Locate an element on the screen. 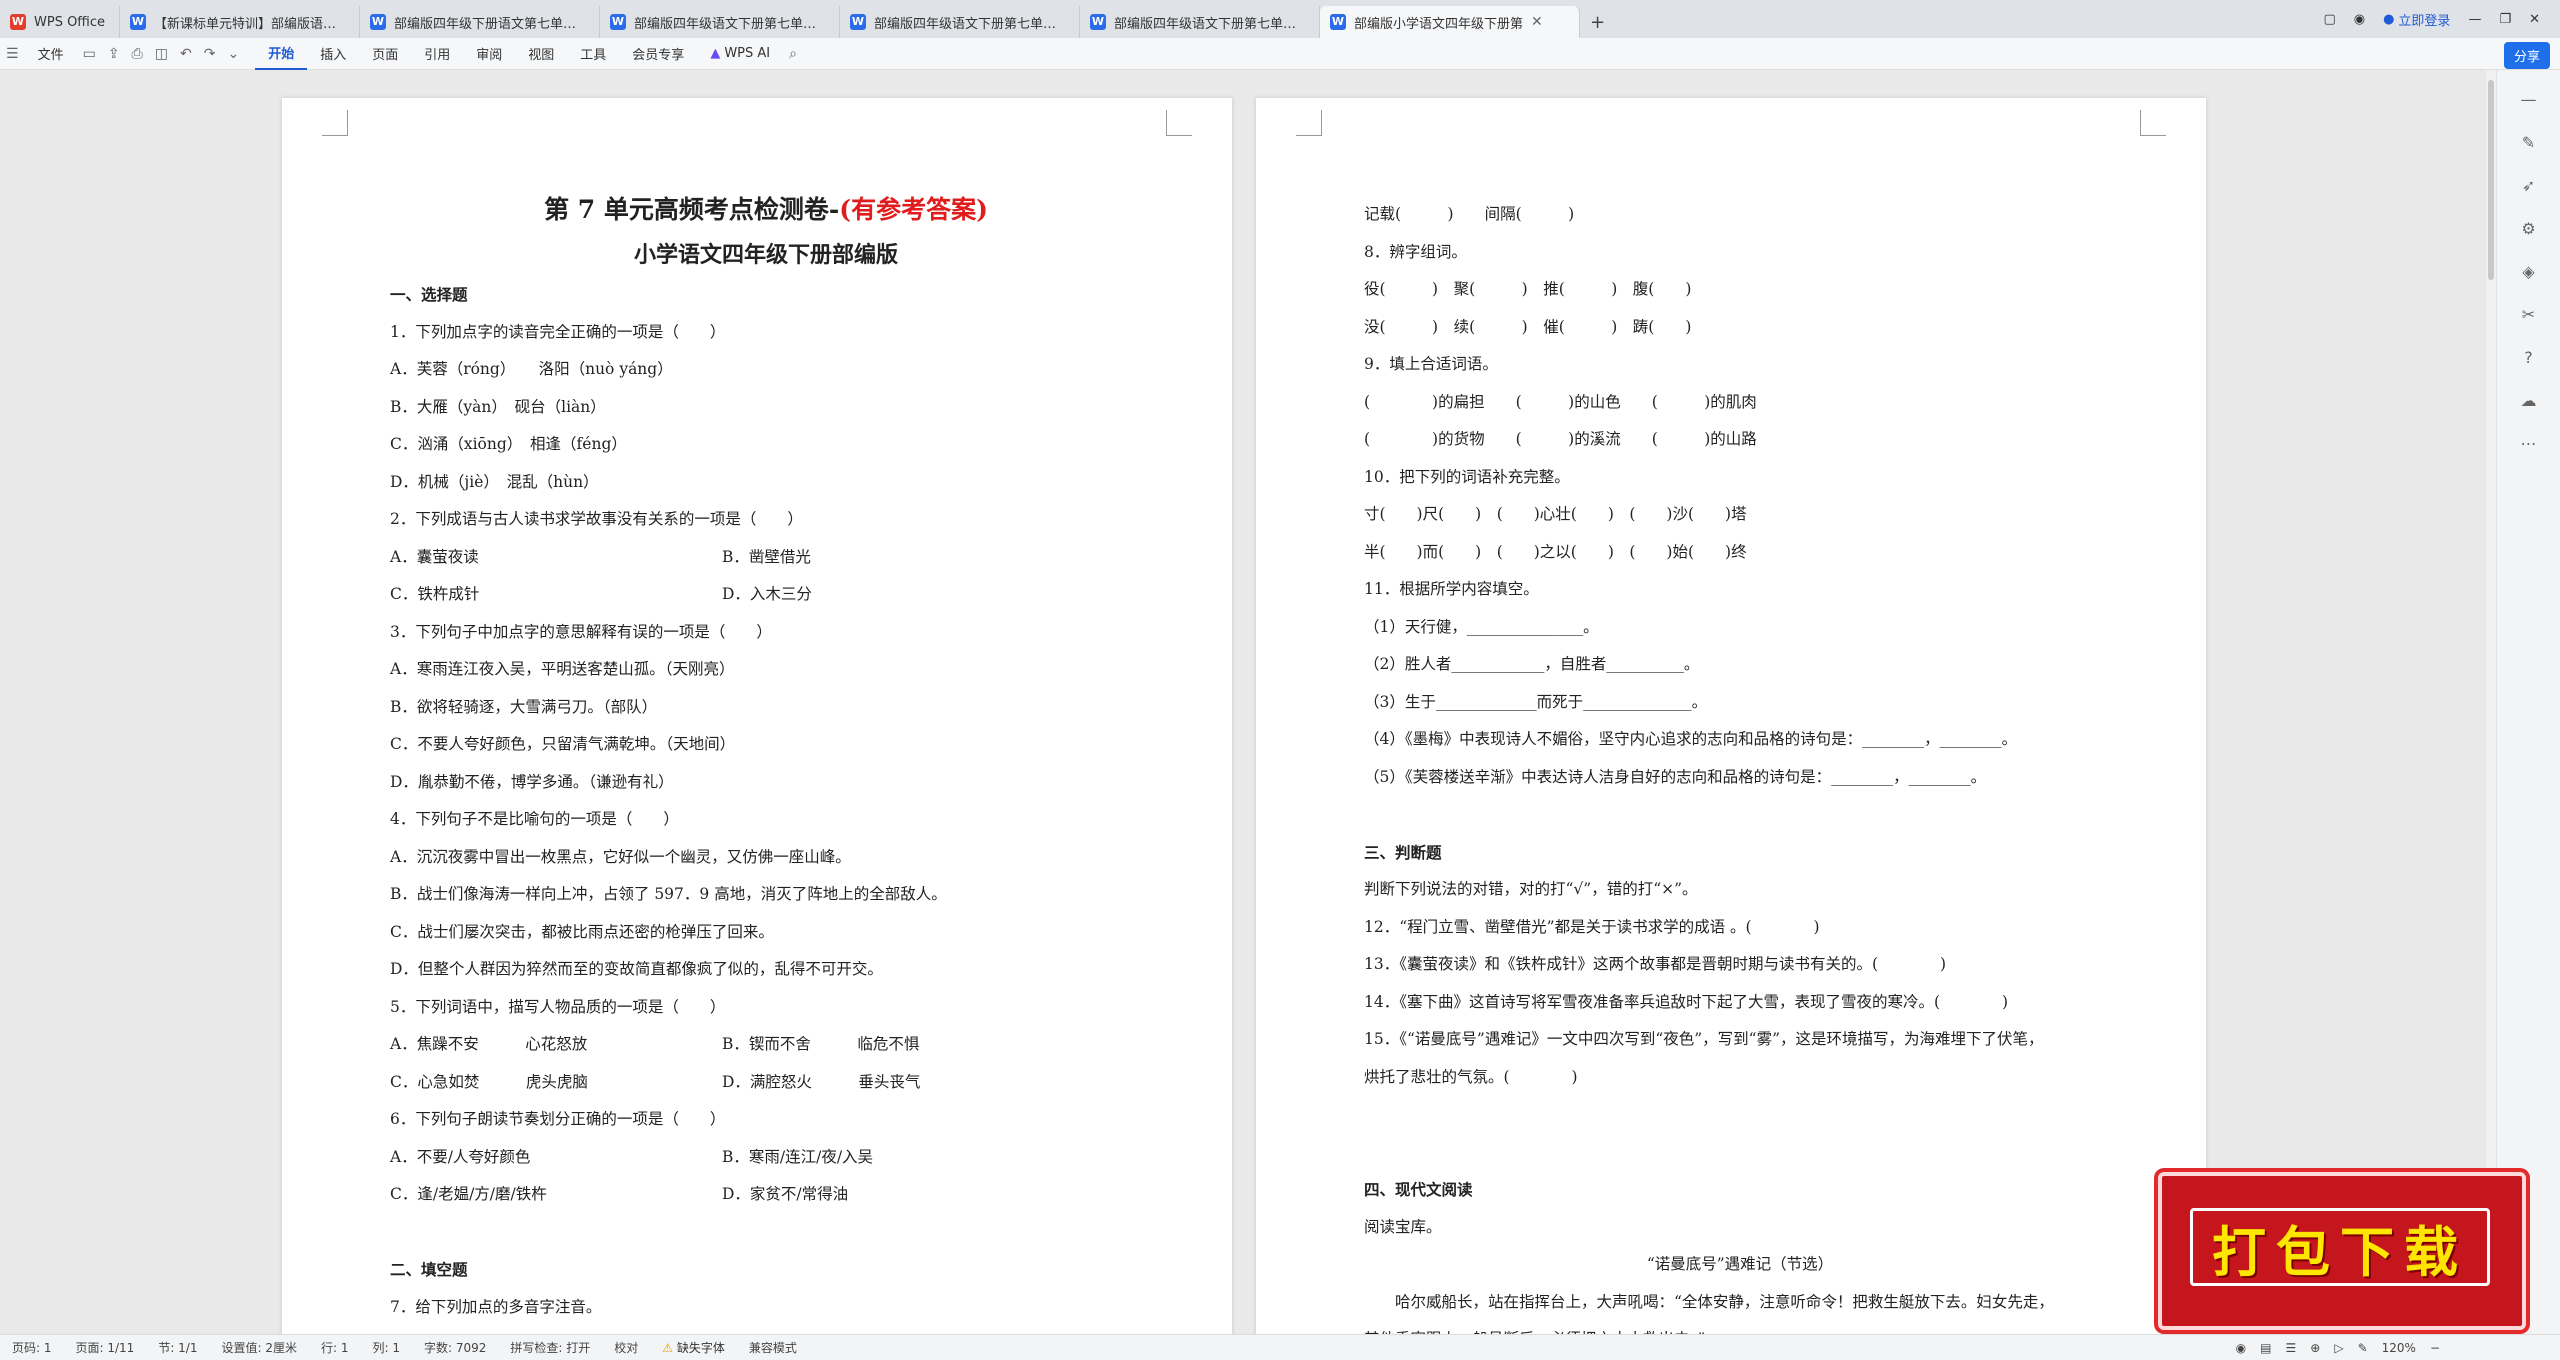  tab-label: 部编版小学语文四年级下册第 is located at coordinates (1439, 24).